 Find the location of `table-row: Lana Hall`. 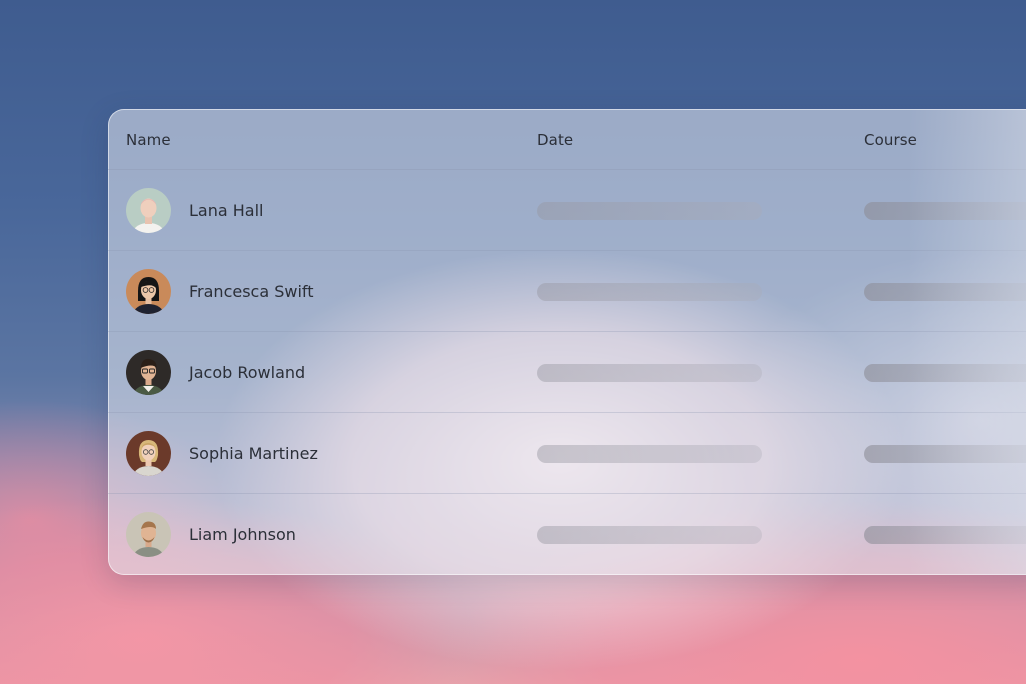

table-row: Lana Hall is located at coordinates (567, 210).